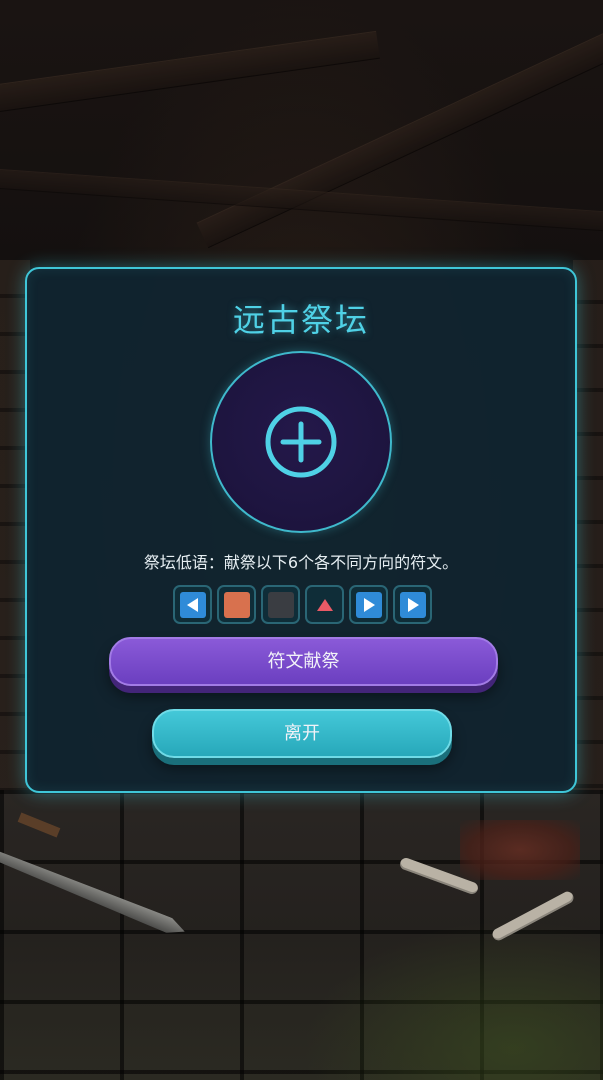 This screenshot has height=1080, width=603. I want to click on gray-square-icon, so click(280, 604).